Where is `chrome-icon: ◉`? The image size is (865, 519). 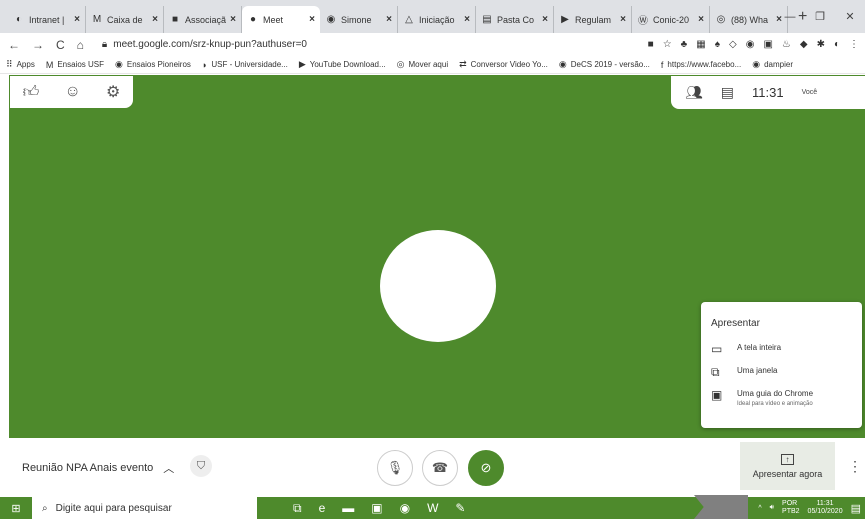
chrome-icon: ◉ is located at coordinates (405, 508).